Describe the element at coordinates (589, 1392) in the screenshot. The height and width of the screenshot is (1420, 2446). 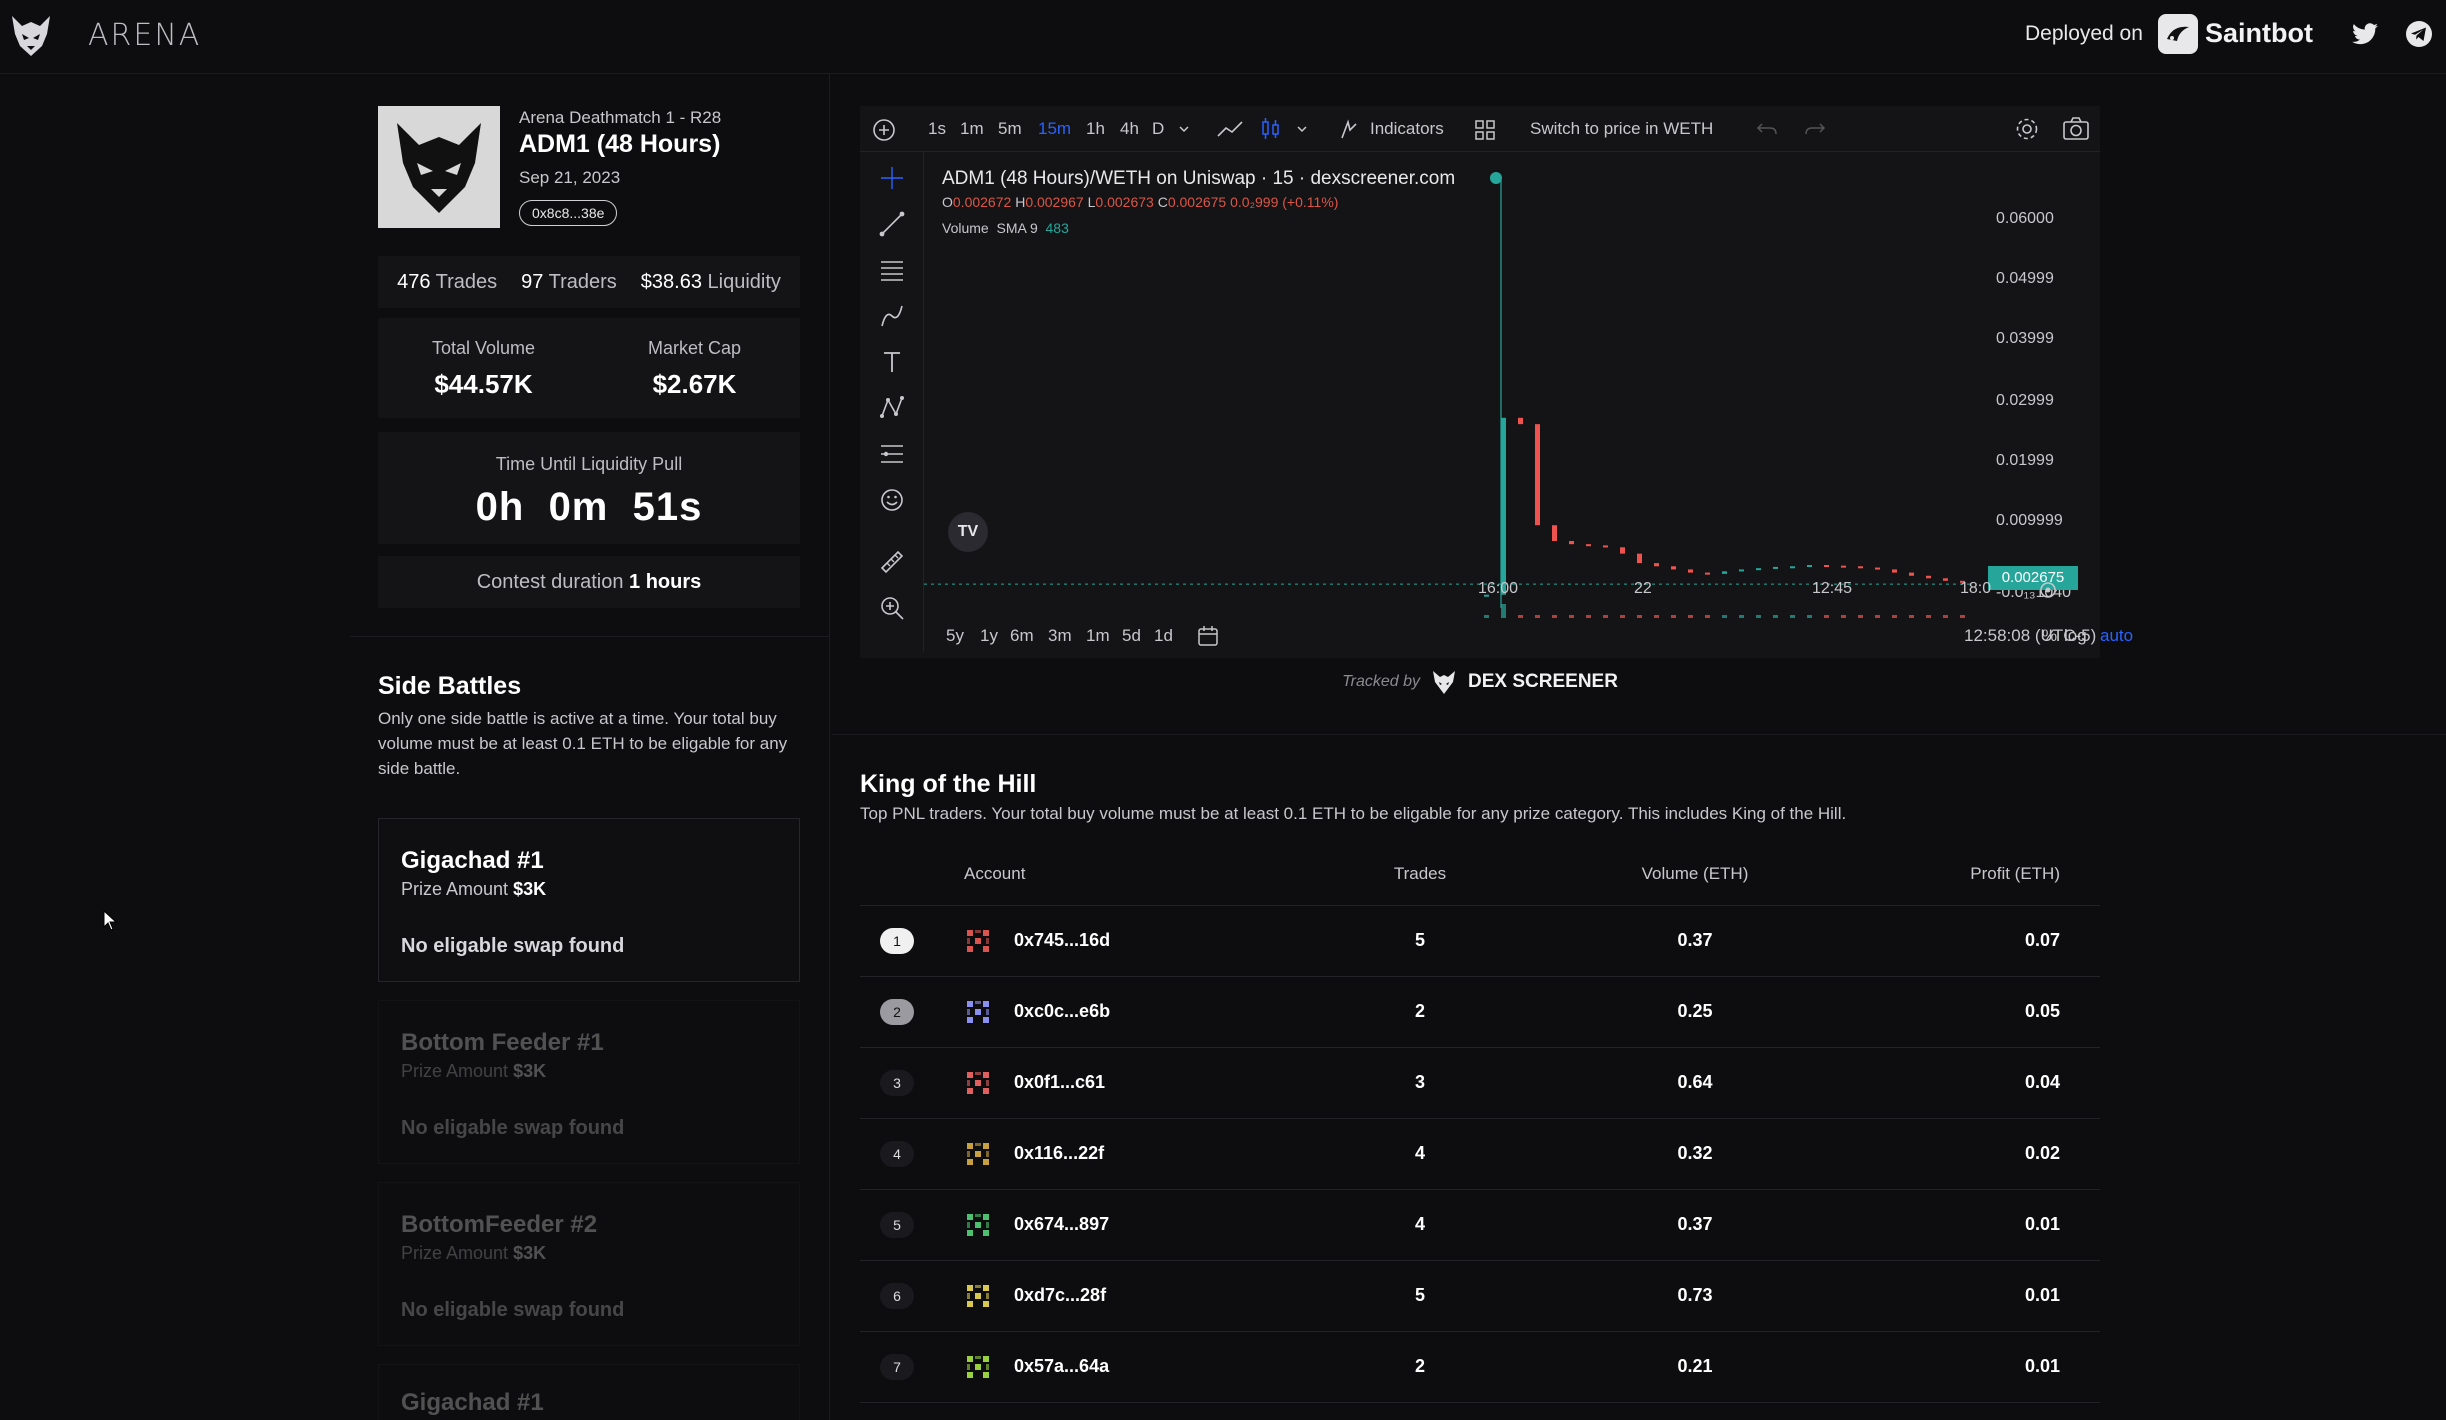
I see `side-battle-card: Gigachad #1` at that location.